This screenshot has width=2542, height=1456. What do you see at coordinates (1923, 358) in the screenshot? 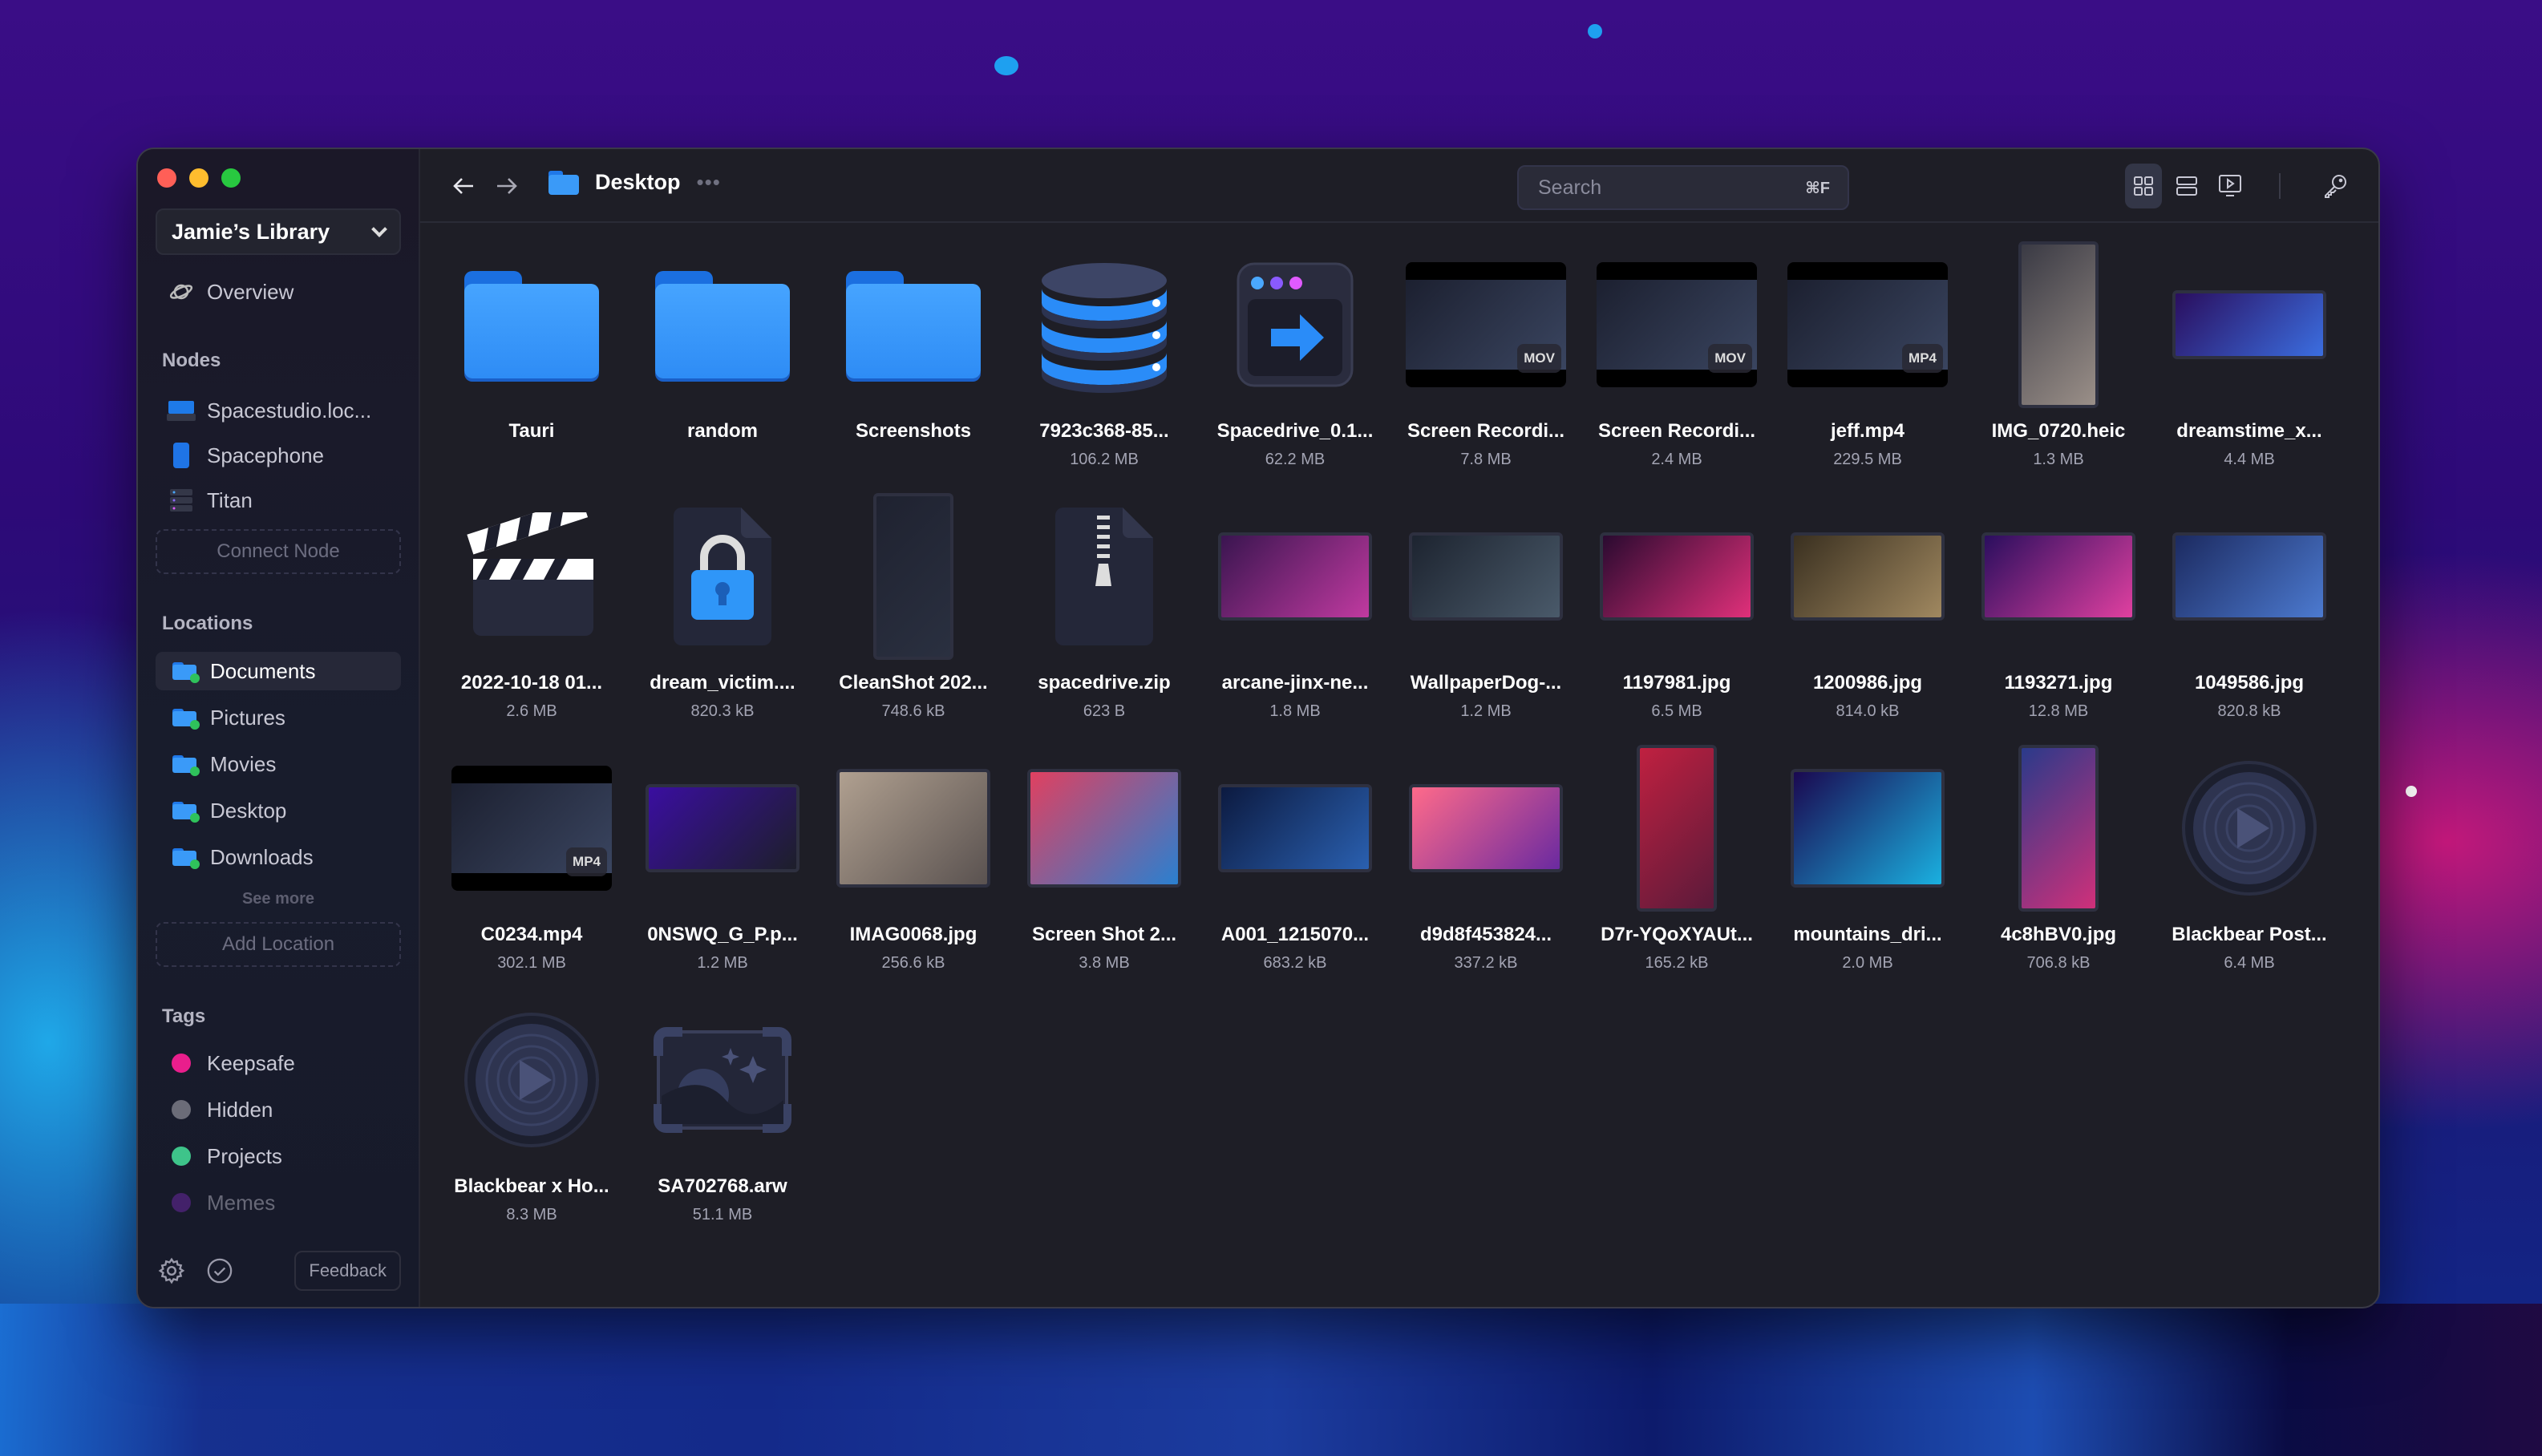
I see `file-type-badge: MP4` at bounding box center [1923, 358].